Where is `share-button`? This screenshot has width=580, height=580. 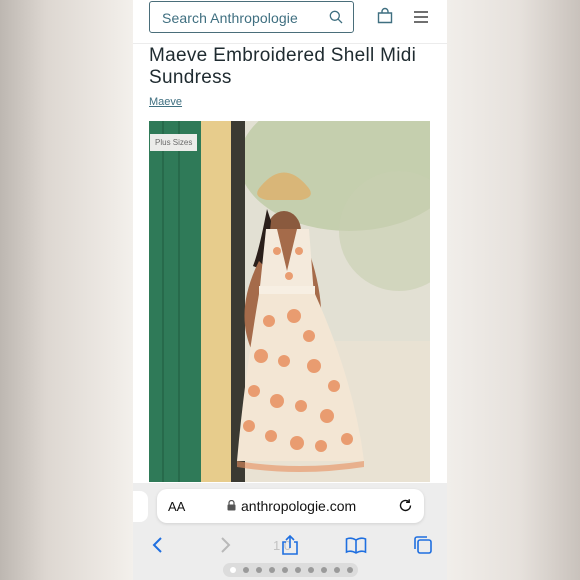
share-button is located at coordinates (290, 545).